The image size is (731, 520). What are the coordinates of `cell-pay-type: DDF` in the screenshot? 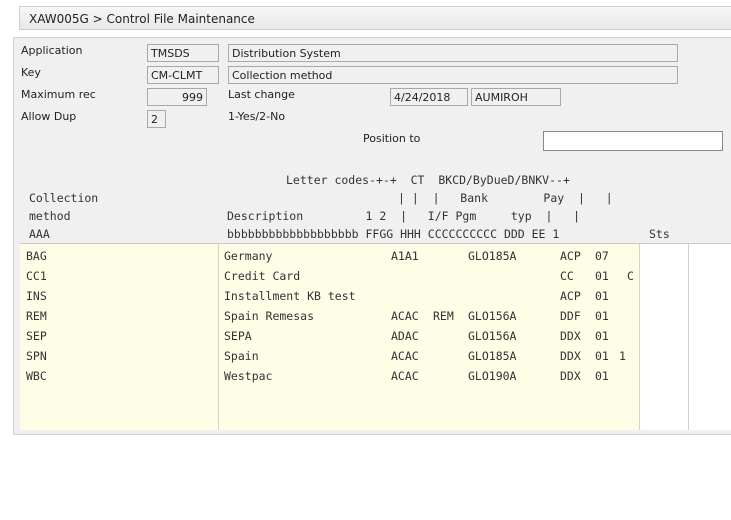 It's located at (570, 316).